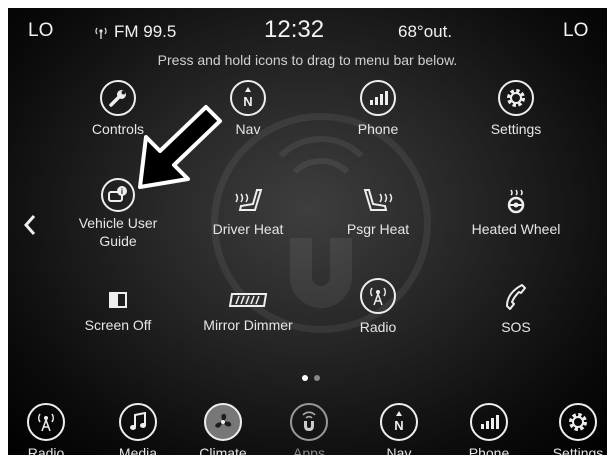 The height and width of the screenshot is (463, 615). What do you see at coordinates (248, 229) in the screenshot?
I see `app-tile-label: Driver Heat` at bounding box center [248, 229].